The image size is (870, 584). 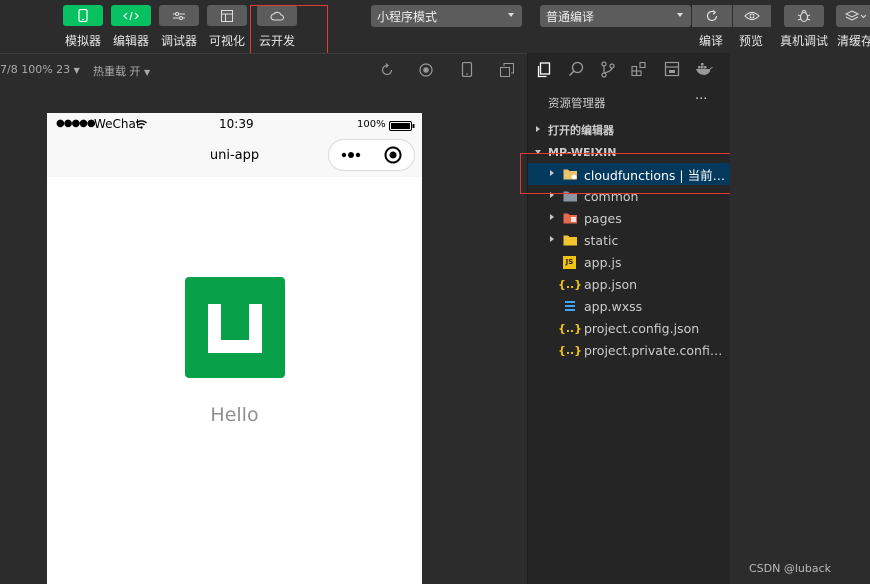 I want to click on simulator-button, so click(x=83, y=15).